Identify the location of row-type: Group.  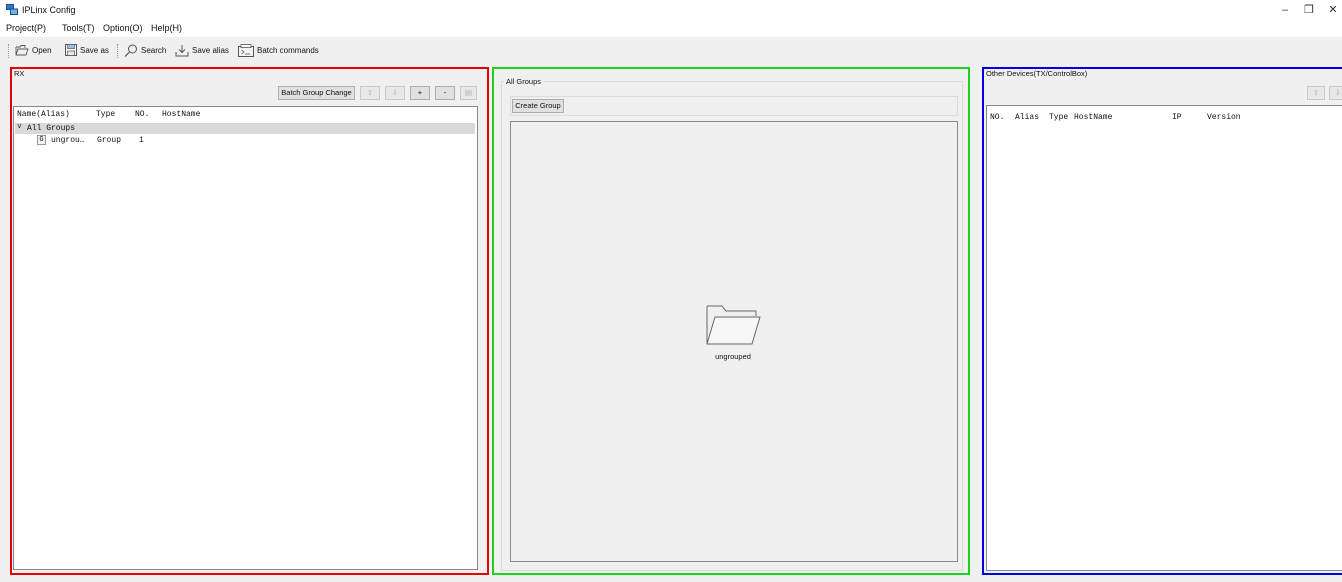
(109, 140).